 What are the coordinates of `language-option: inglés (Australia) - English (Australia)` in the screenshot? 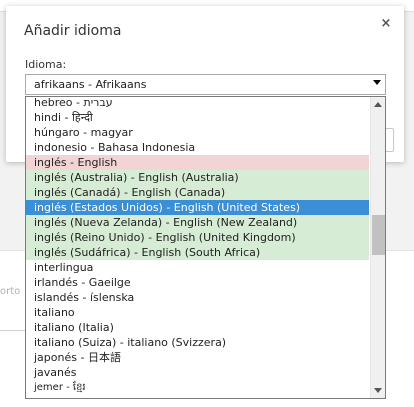 It's located at (197, 177).